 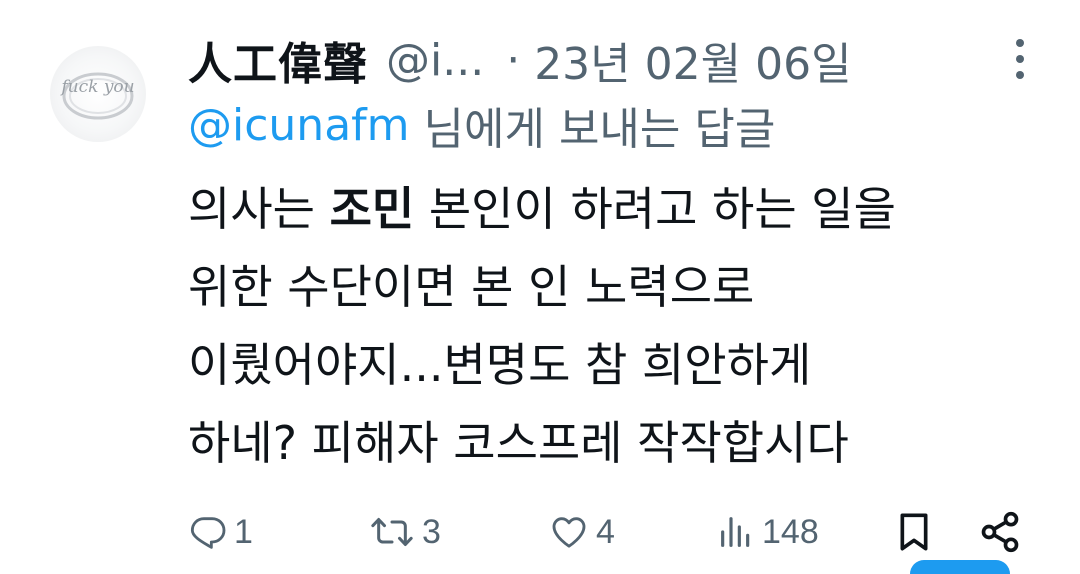 I want to click on reply-icon, so click(x=208, y=533).